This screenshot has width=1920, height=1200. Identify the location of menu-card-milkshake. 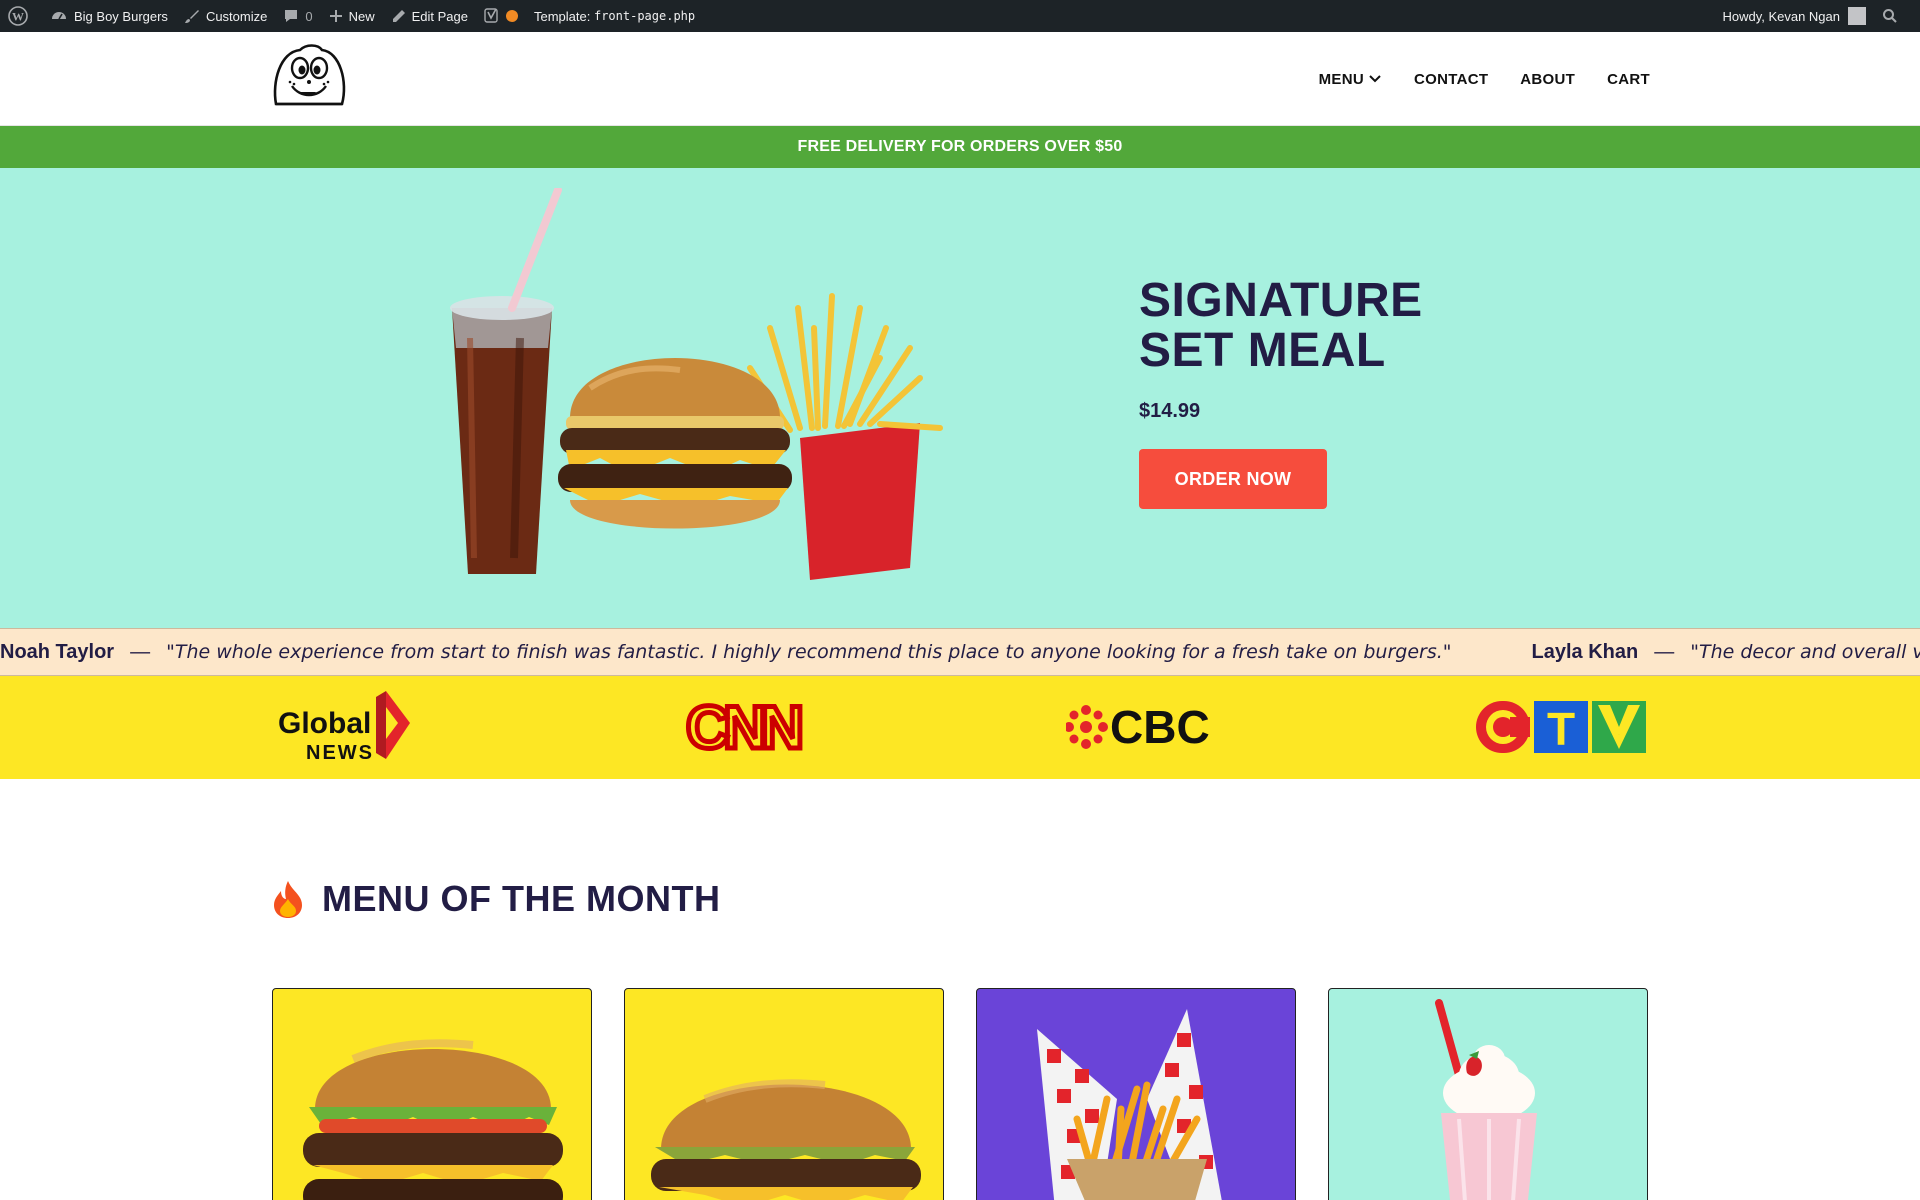
(1488, 1094).